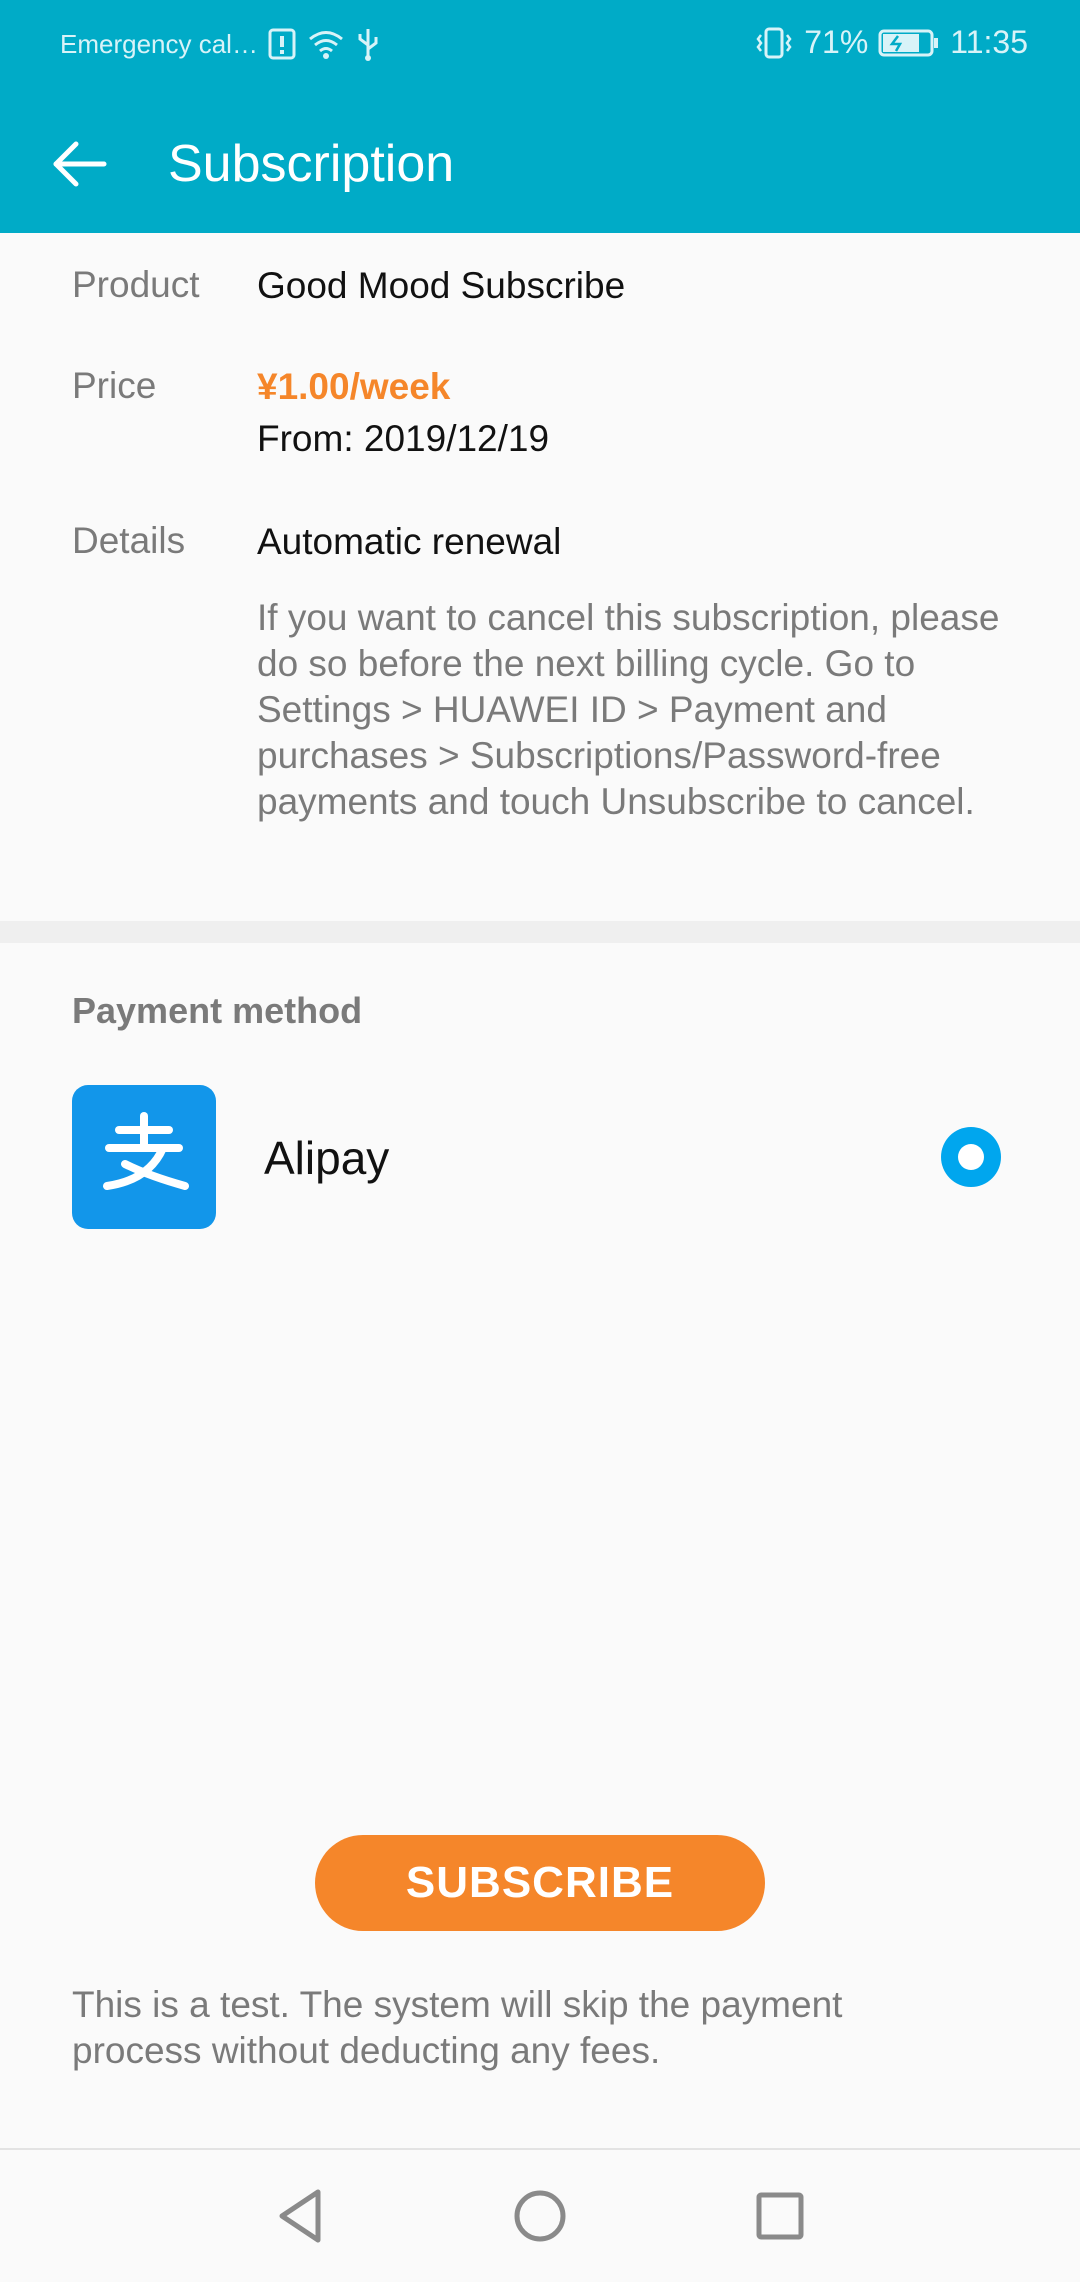  Describe the element at coordinates (326, 44) in the screenshot. I see `wifi-icon` at that location.